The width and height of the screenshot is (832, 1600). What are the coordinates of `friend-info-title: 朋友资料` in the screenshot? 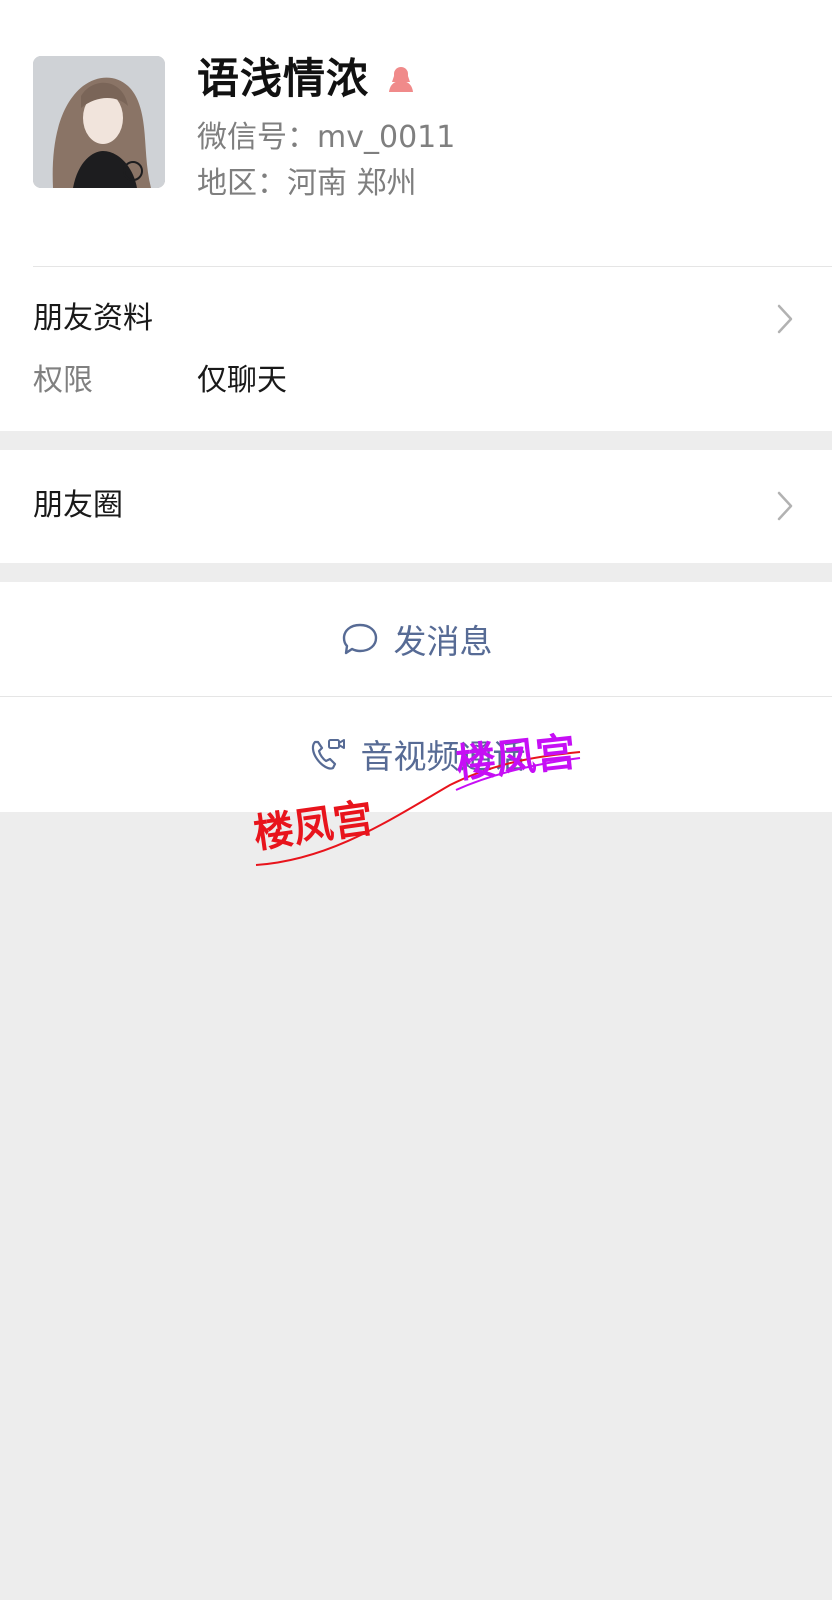 It's located at (93, 318).